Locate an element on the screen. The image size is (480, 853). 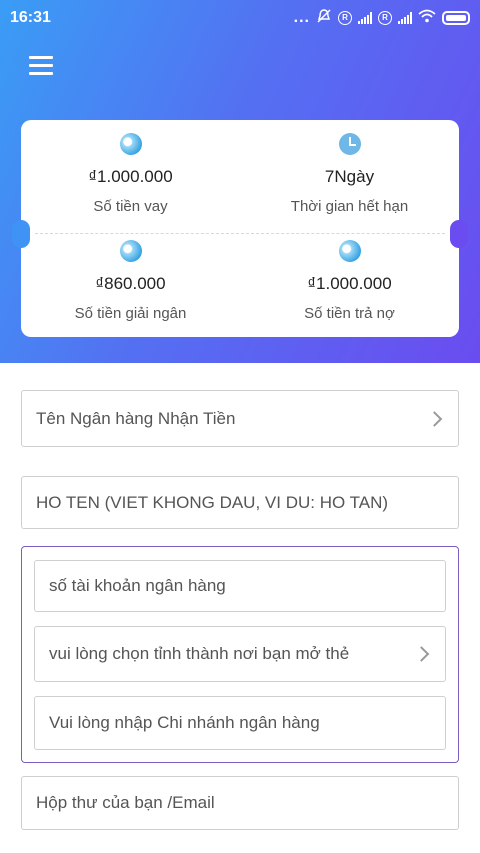
bank-select-label: Tên Ngân hàng Nhận Tiền is located at coordinates (136, 418).